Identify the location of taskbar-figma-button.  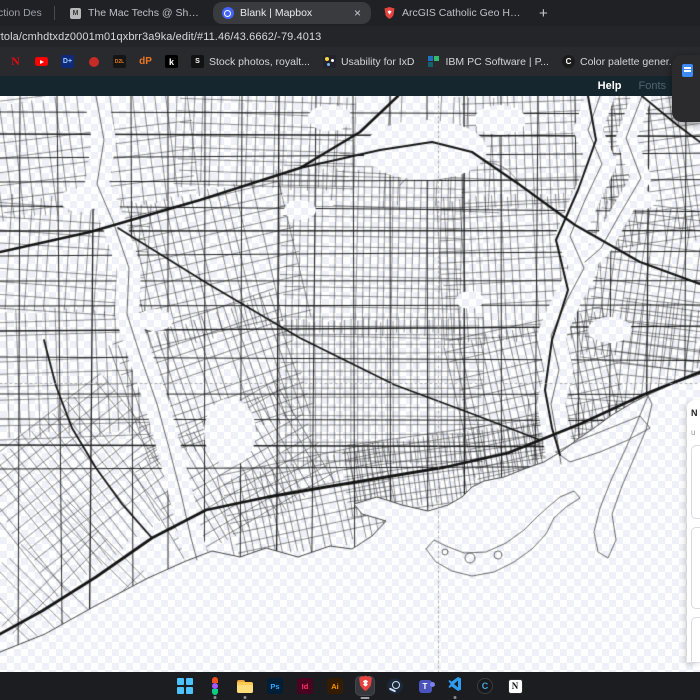
(215, 688).